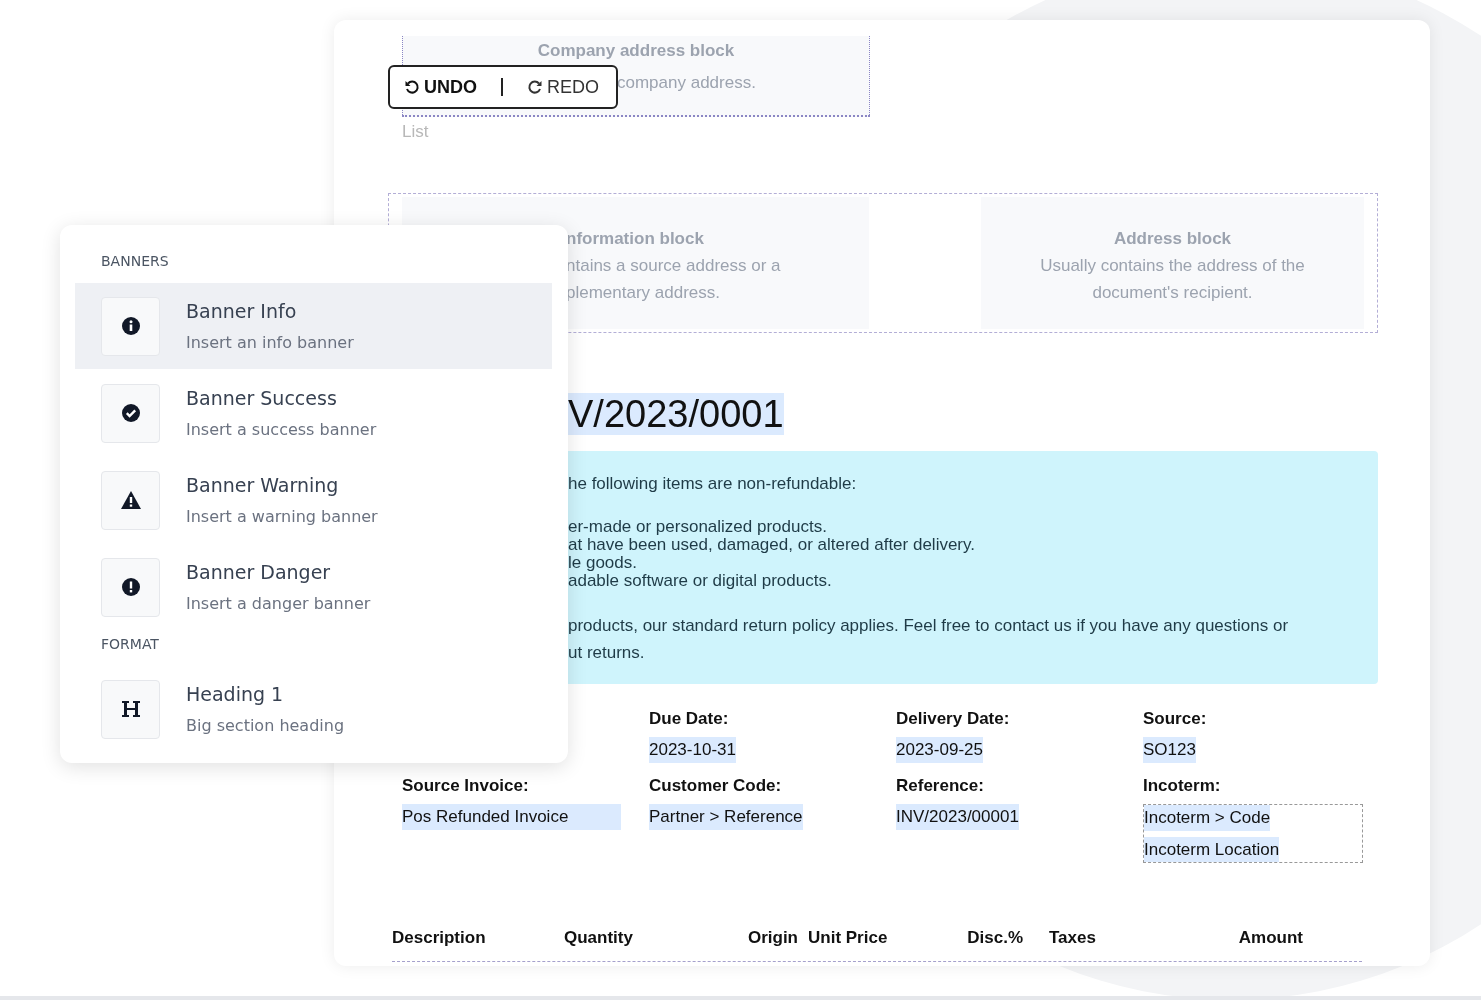 The width and height of the screenshot is (1481, 1000). I want to click on banner-list-item: adable software or digital products., so click(700, 581).